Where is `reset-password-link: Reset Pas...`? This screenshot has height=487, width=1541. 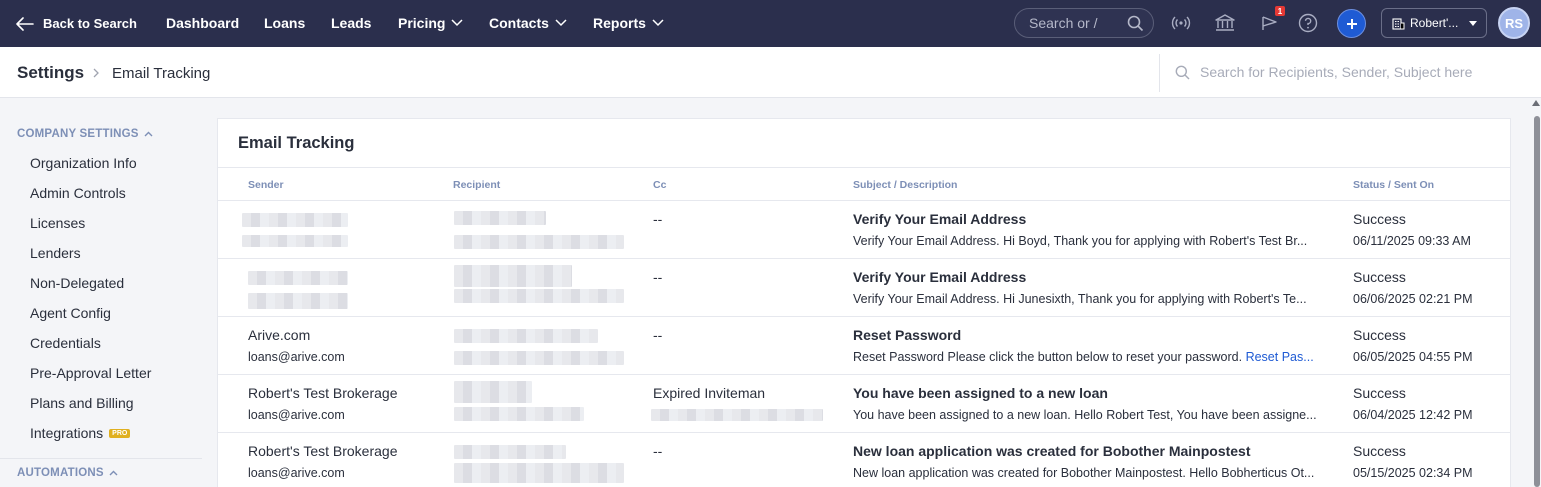 reset-password-link: Reset Pas... is located at coordinates (1280, 357).